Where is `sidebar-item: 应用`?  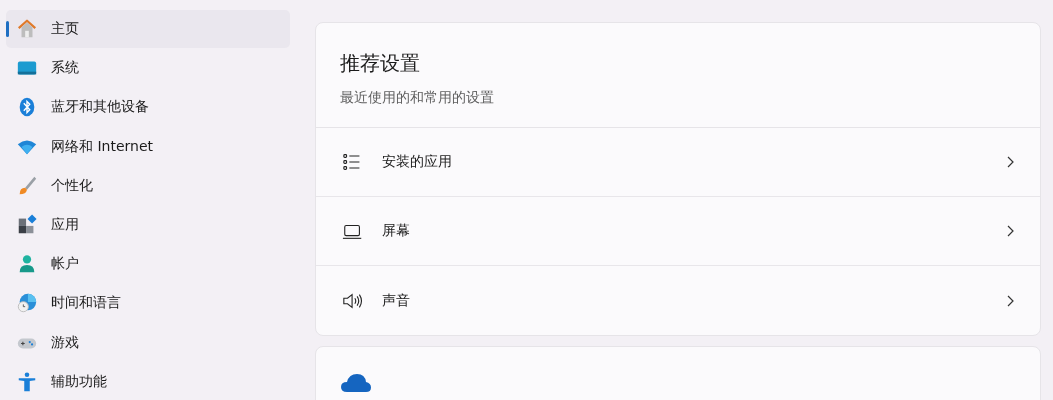
sidebar-item: 应用 is located at coordinates (148, 224).